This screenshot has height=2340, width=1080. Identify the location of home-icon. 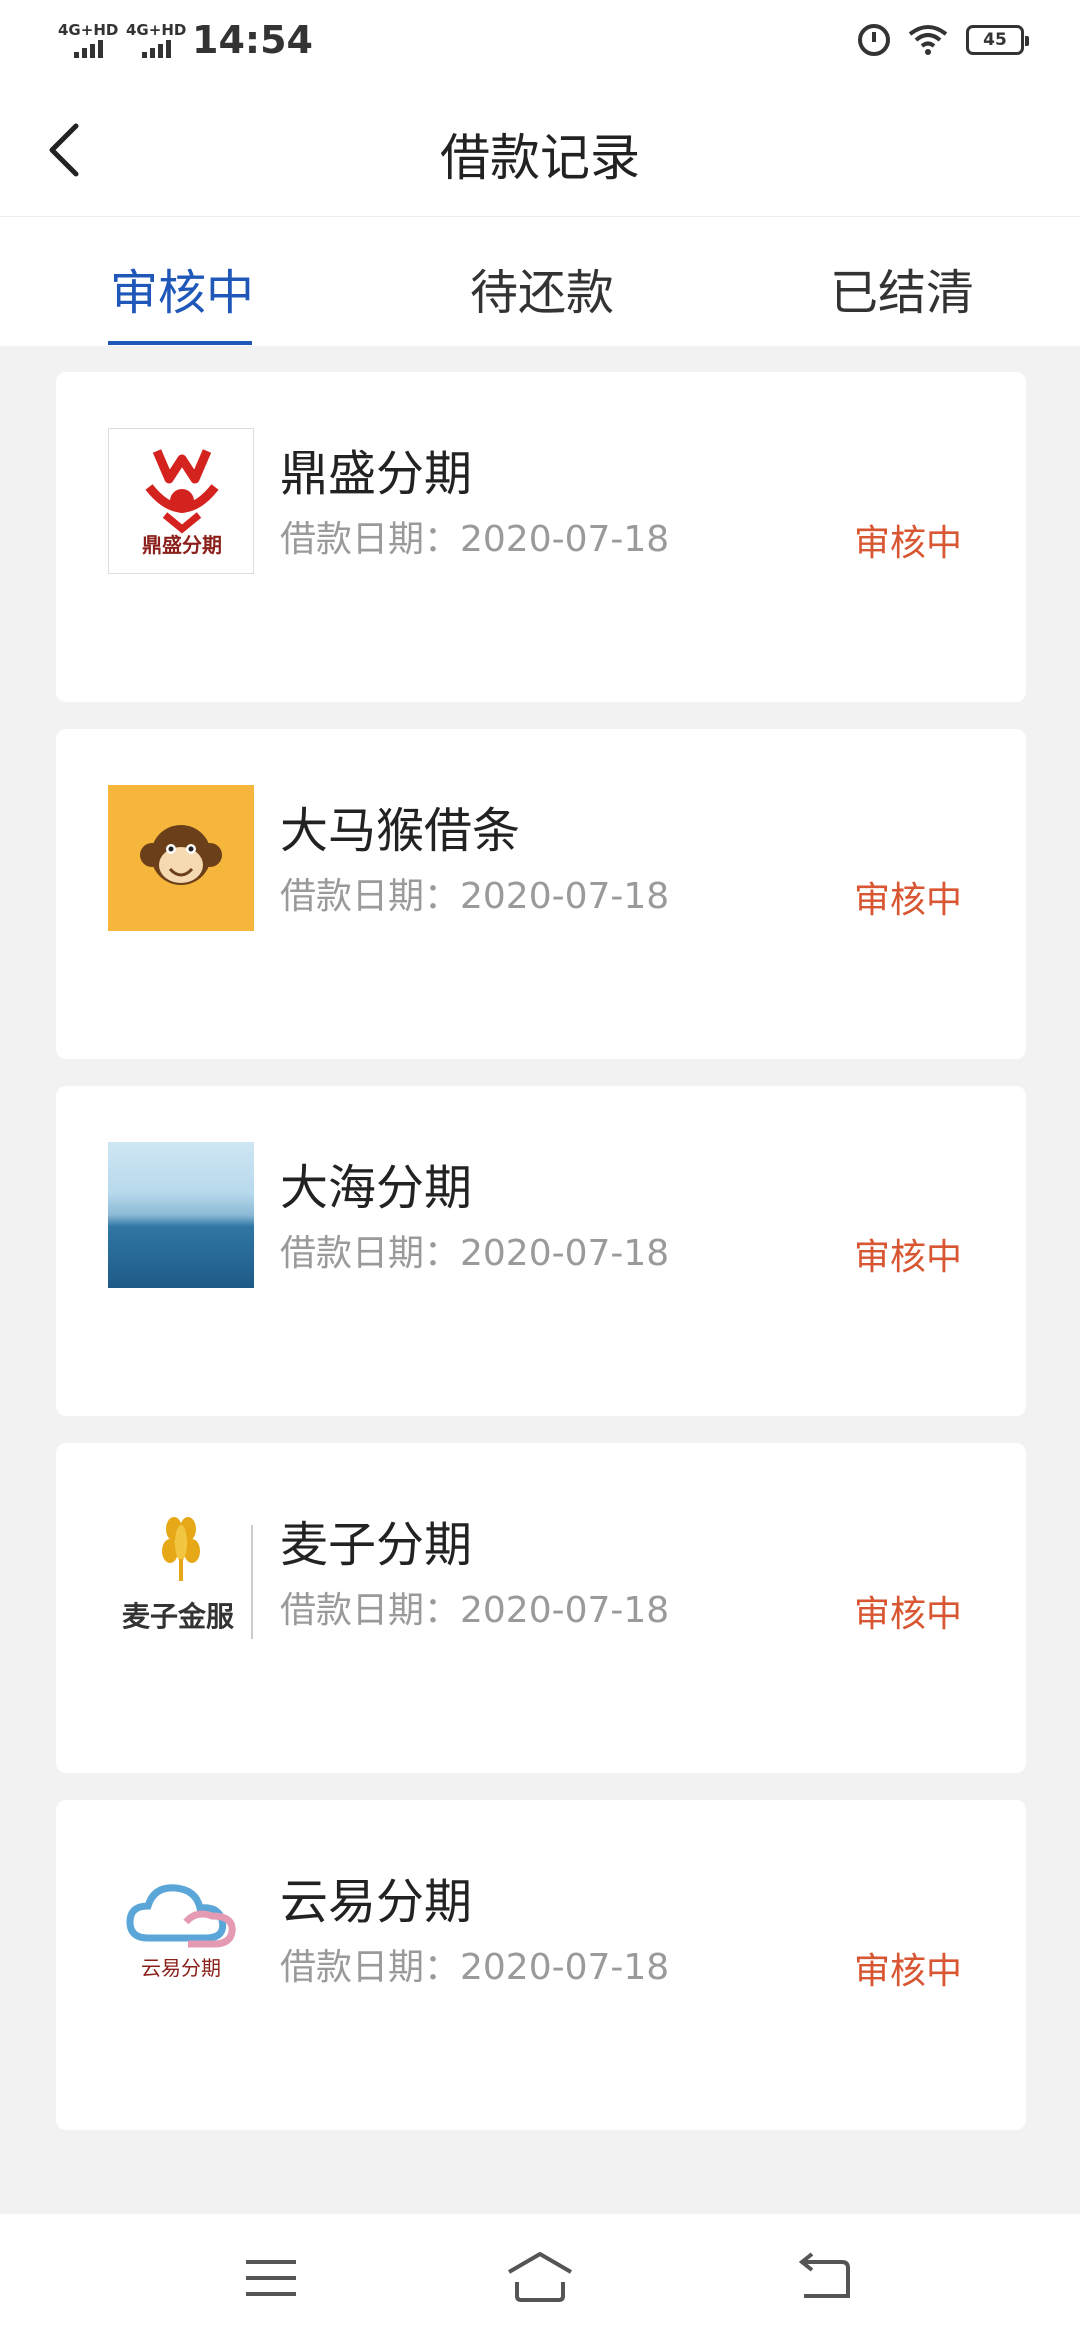
(540, 2277).